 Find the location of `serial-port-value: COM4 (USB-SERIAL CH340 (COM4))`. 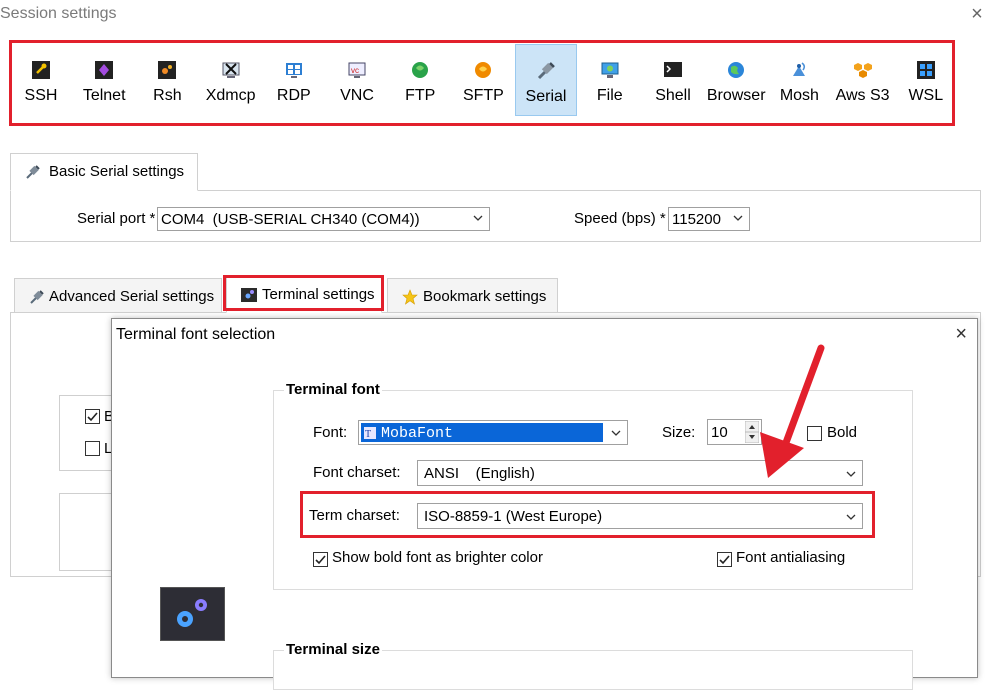

serial-port-value: COM4 (USB-SERIAL CH340 (COM4)) is located at coordinates (290, 219).